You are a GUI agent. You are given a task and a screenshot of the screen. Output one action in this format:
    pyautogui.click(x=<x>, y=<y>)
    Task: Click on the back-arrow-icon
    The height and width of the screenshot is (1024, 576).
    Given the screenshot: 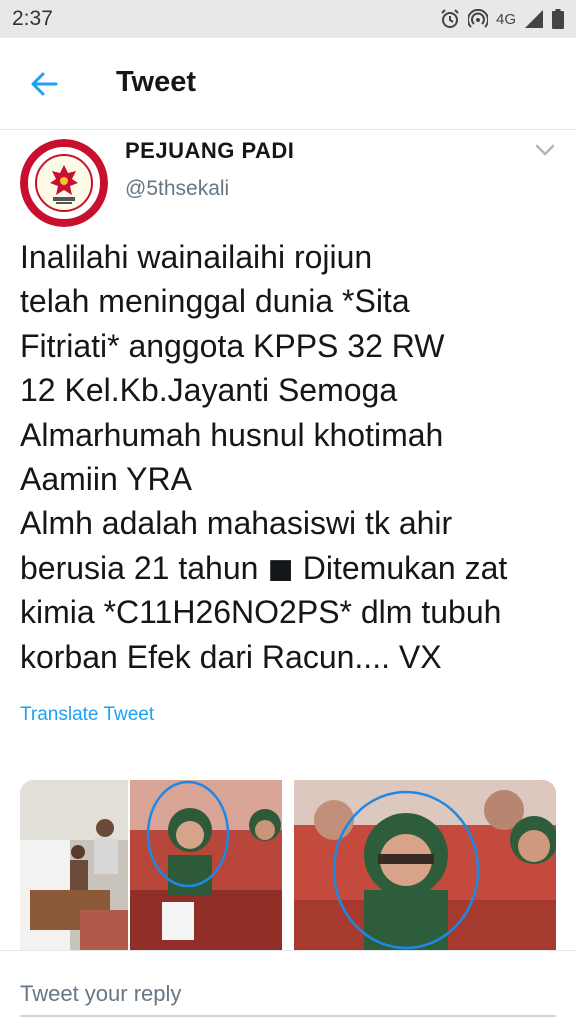 What is the action you would take?
    pyautogui.click(x=44, y=84)
    